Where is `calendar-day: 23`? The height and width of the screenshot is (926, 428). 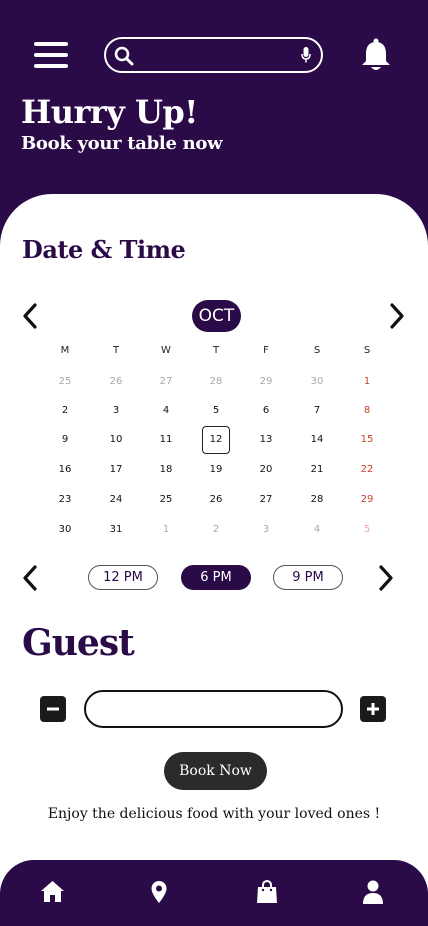
calendar-day: 23 is located at coordinates (65, 500).